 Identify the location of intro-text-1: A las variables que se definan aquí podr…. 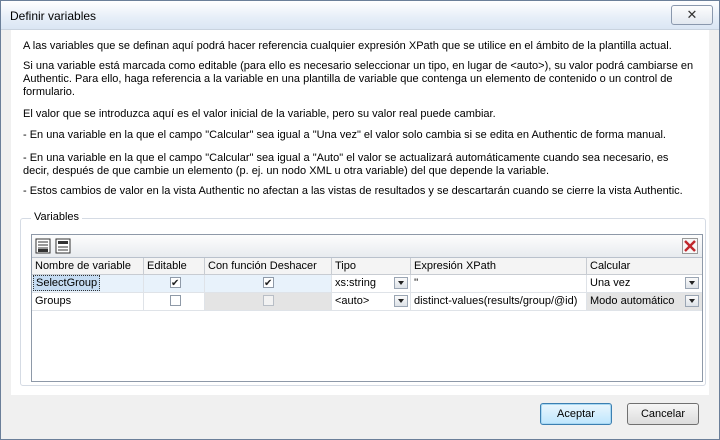
(347, 46).